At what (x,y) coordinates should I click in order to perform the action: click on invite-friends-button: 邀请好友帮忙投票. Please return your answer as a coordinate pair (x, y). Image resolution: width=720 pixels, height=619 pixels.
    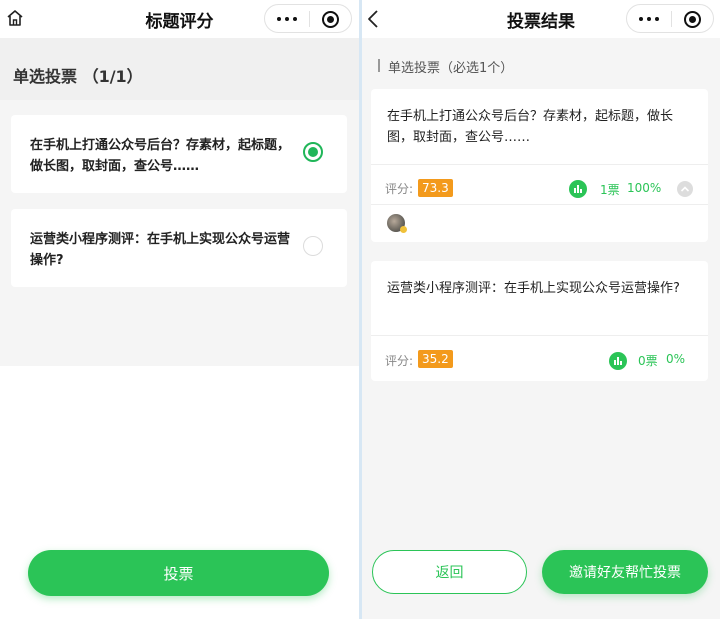
    Looking at the image, I should click on (625, 572).